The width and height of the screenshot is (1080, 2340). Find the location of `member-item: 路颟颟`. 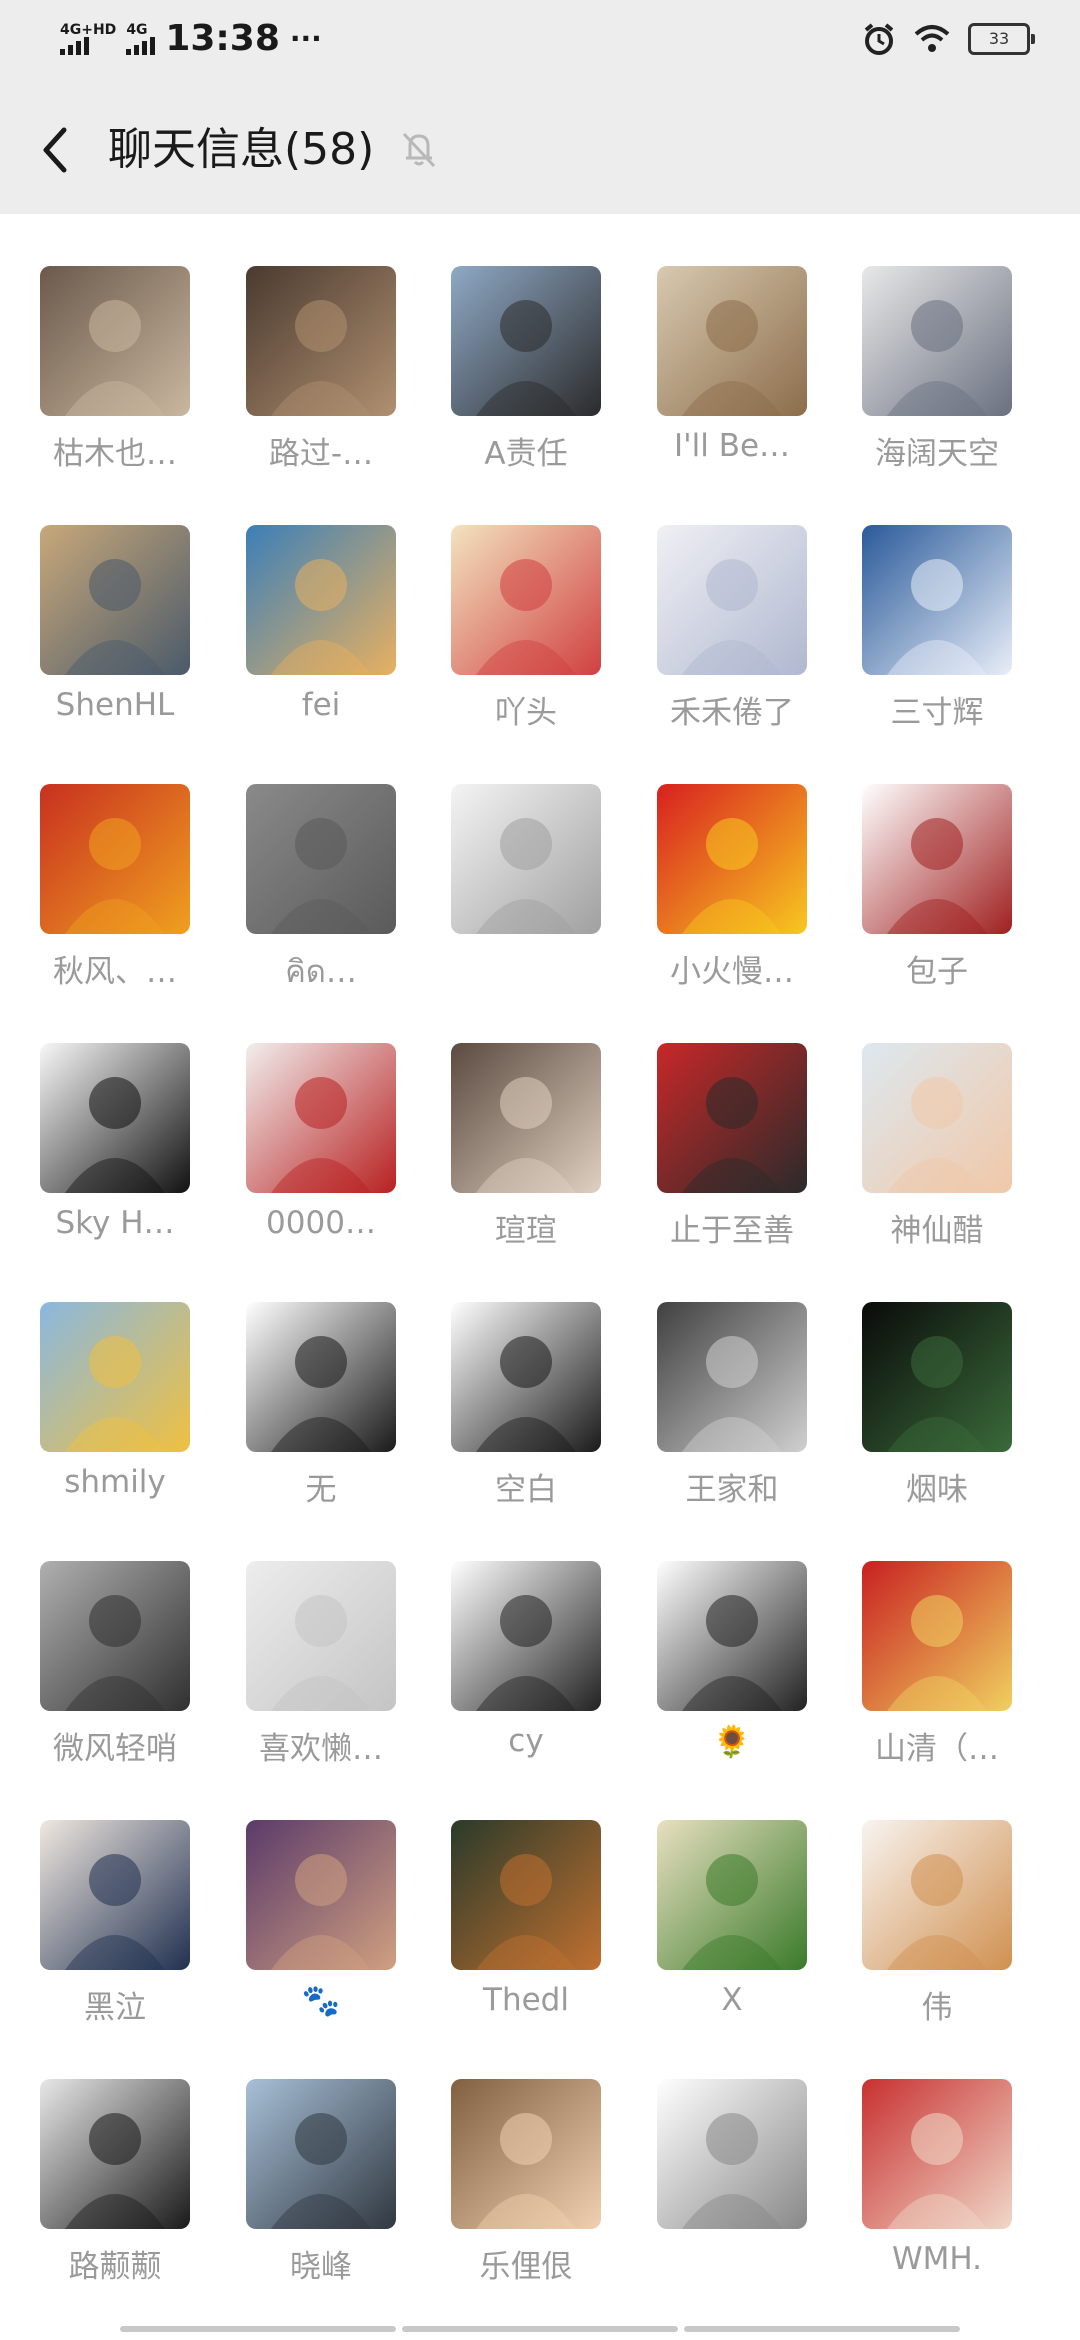

member-item: 路颟颟 is located at coordinates (115, 2189).